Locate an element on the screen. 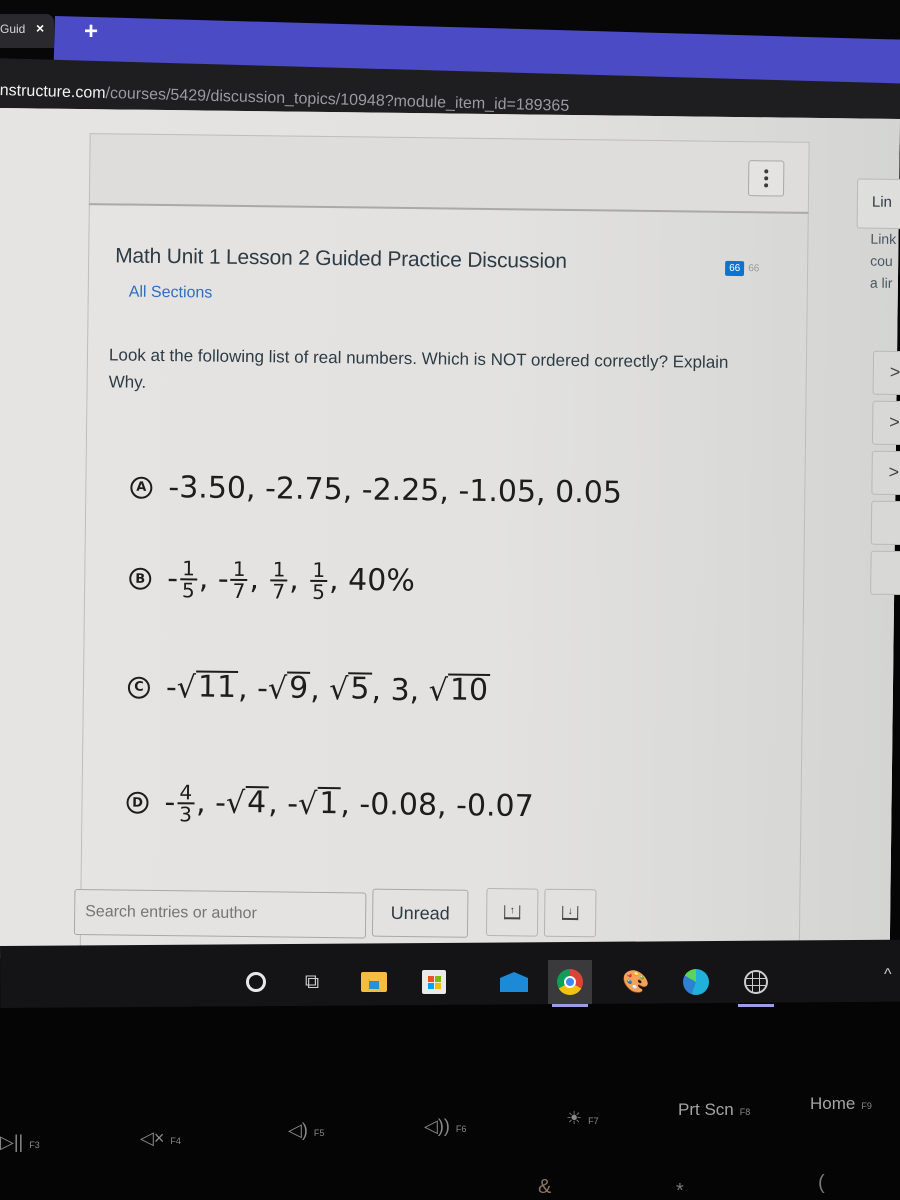 The height and width of the screenshot is (1200, 900). answer-choice-b: B -15, -17, 17, 15, 40% is located at coordinates (272, 580).